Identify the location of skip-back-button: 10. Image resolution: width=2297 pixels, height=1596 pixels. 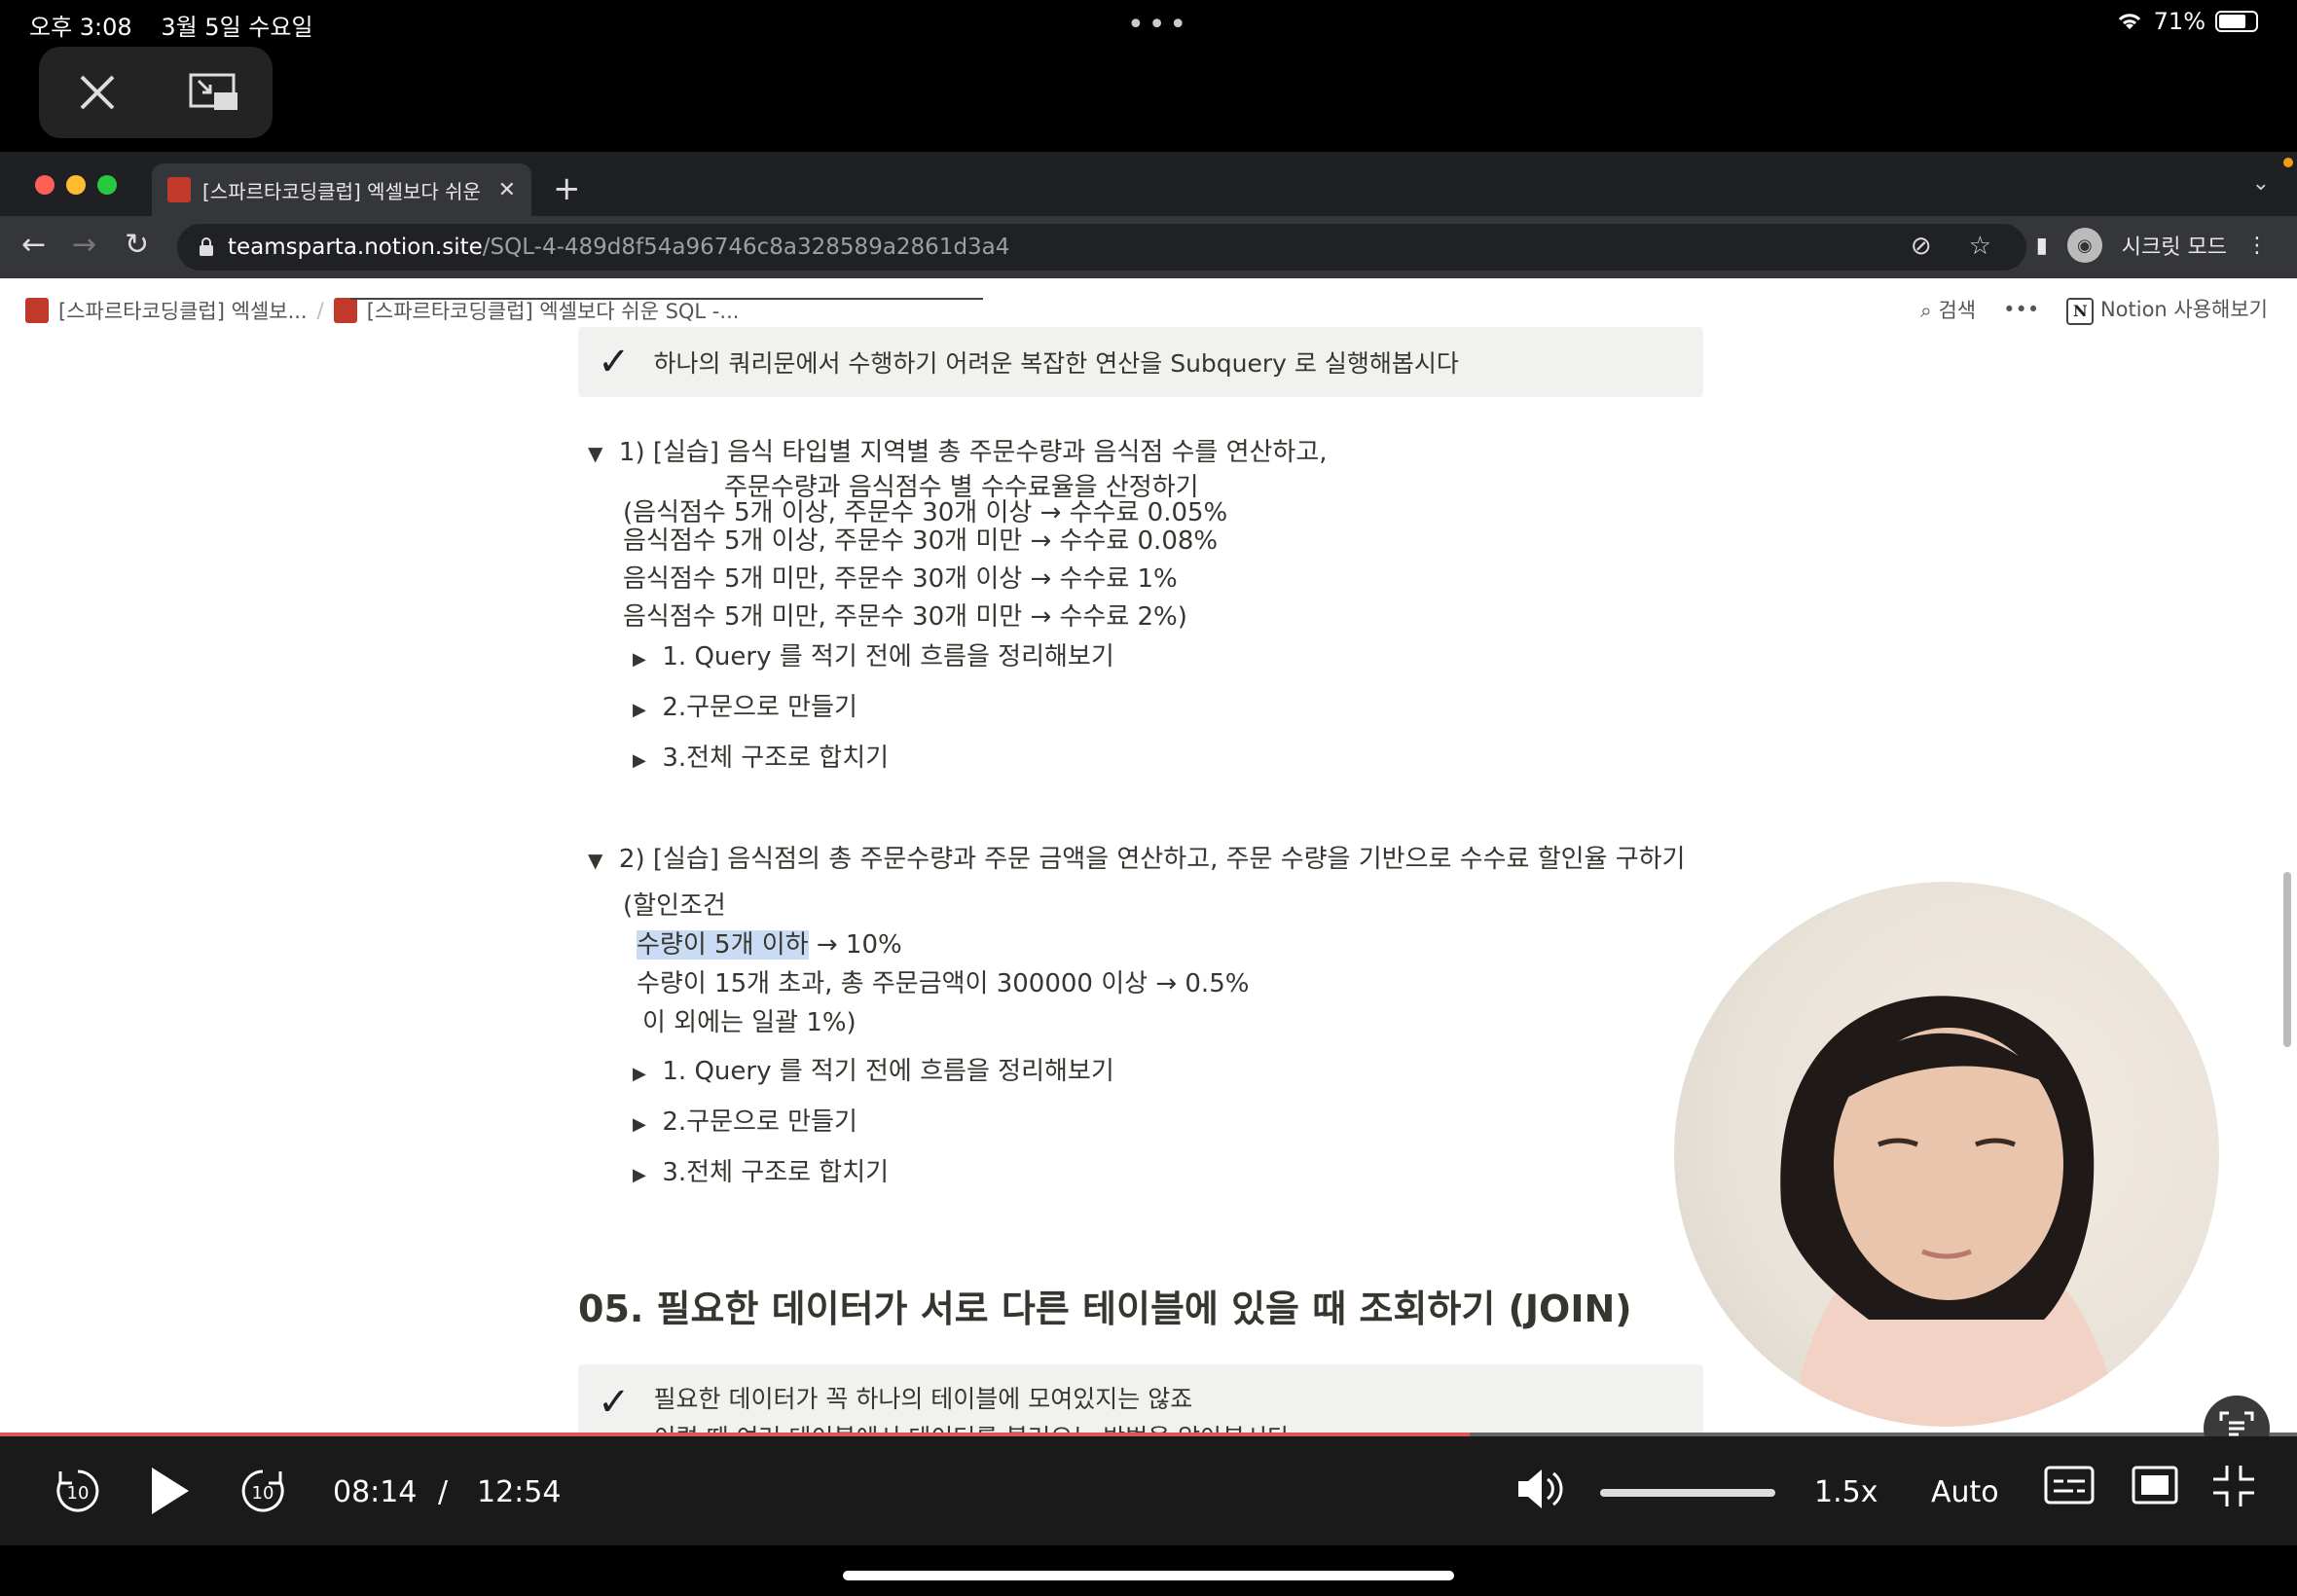
(78, 1493).